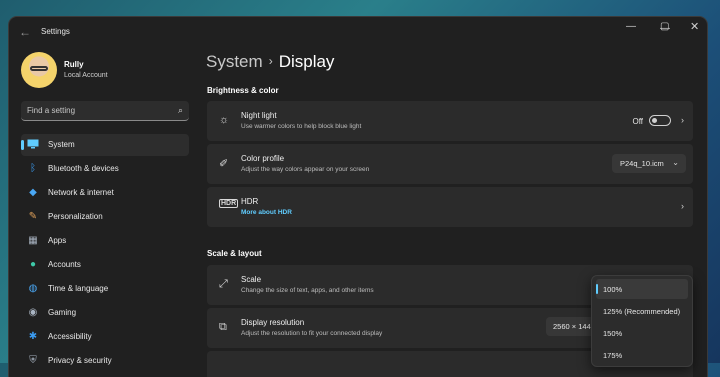 The image size is (720, 377). I want to click on search-icon: ⌕, so click(180, 110).